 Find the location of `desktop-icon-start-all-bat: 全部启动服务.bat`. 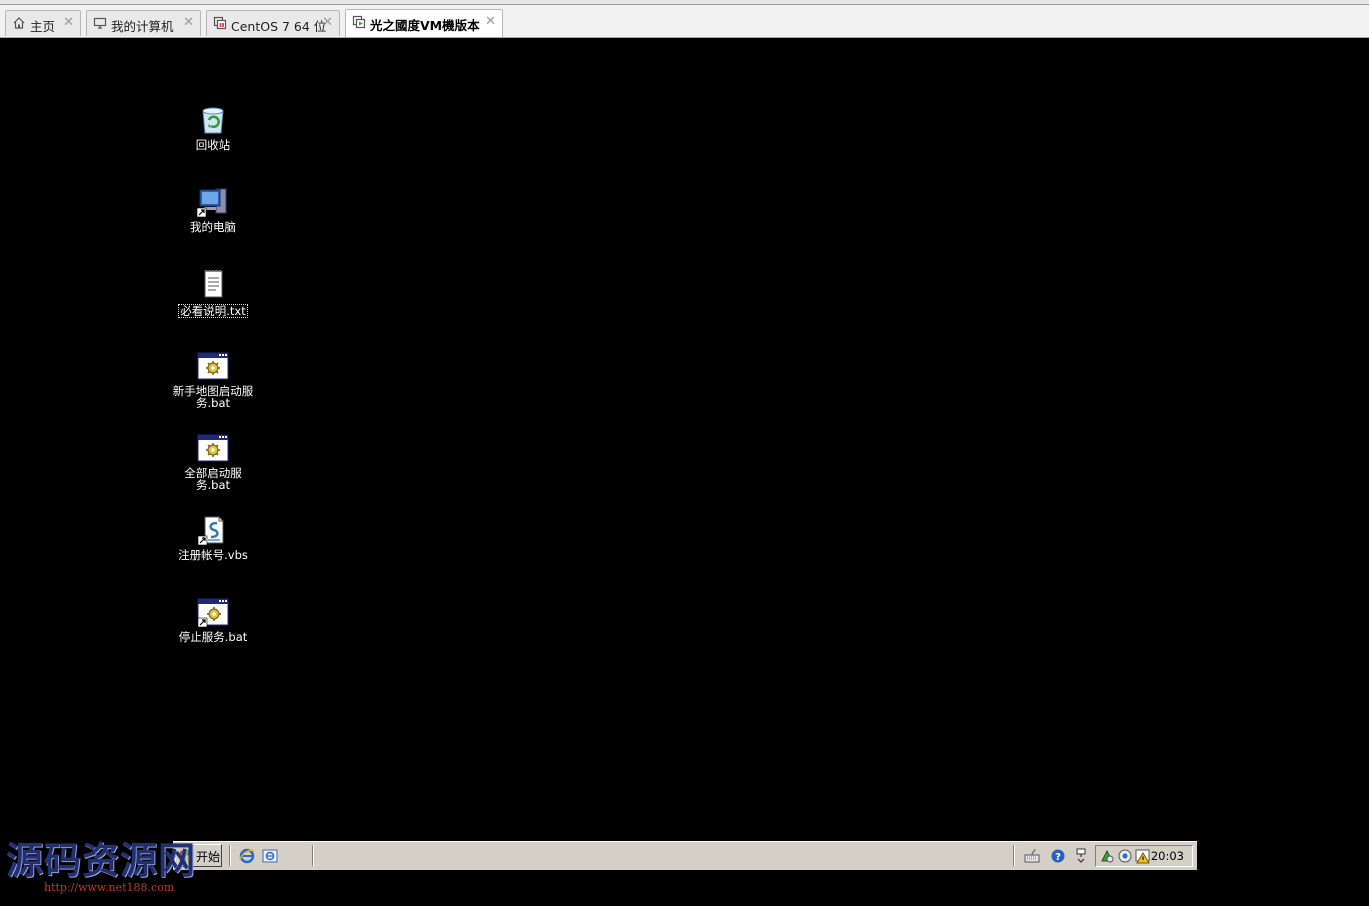

desktop-icon-start-all-bat: 全部启动服务.bat is located at coordinates (213, 461).